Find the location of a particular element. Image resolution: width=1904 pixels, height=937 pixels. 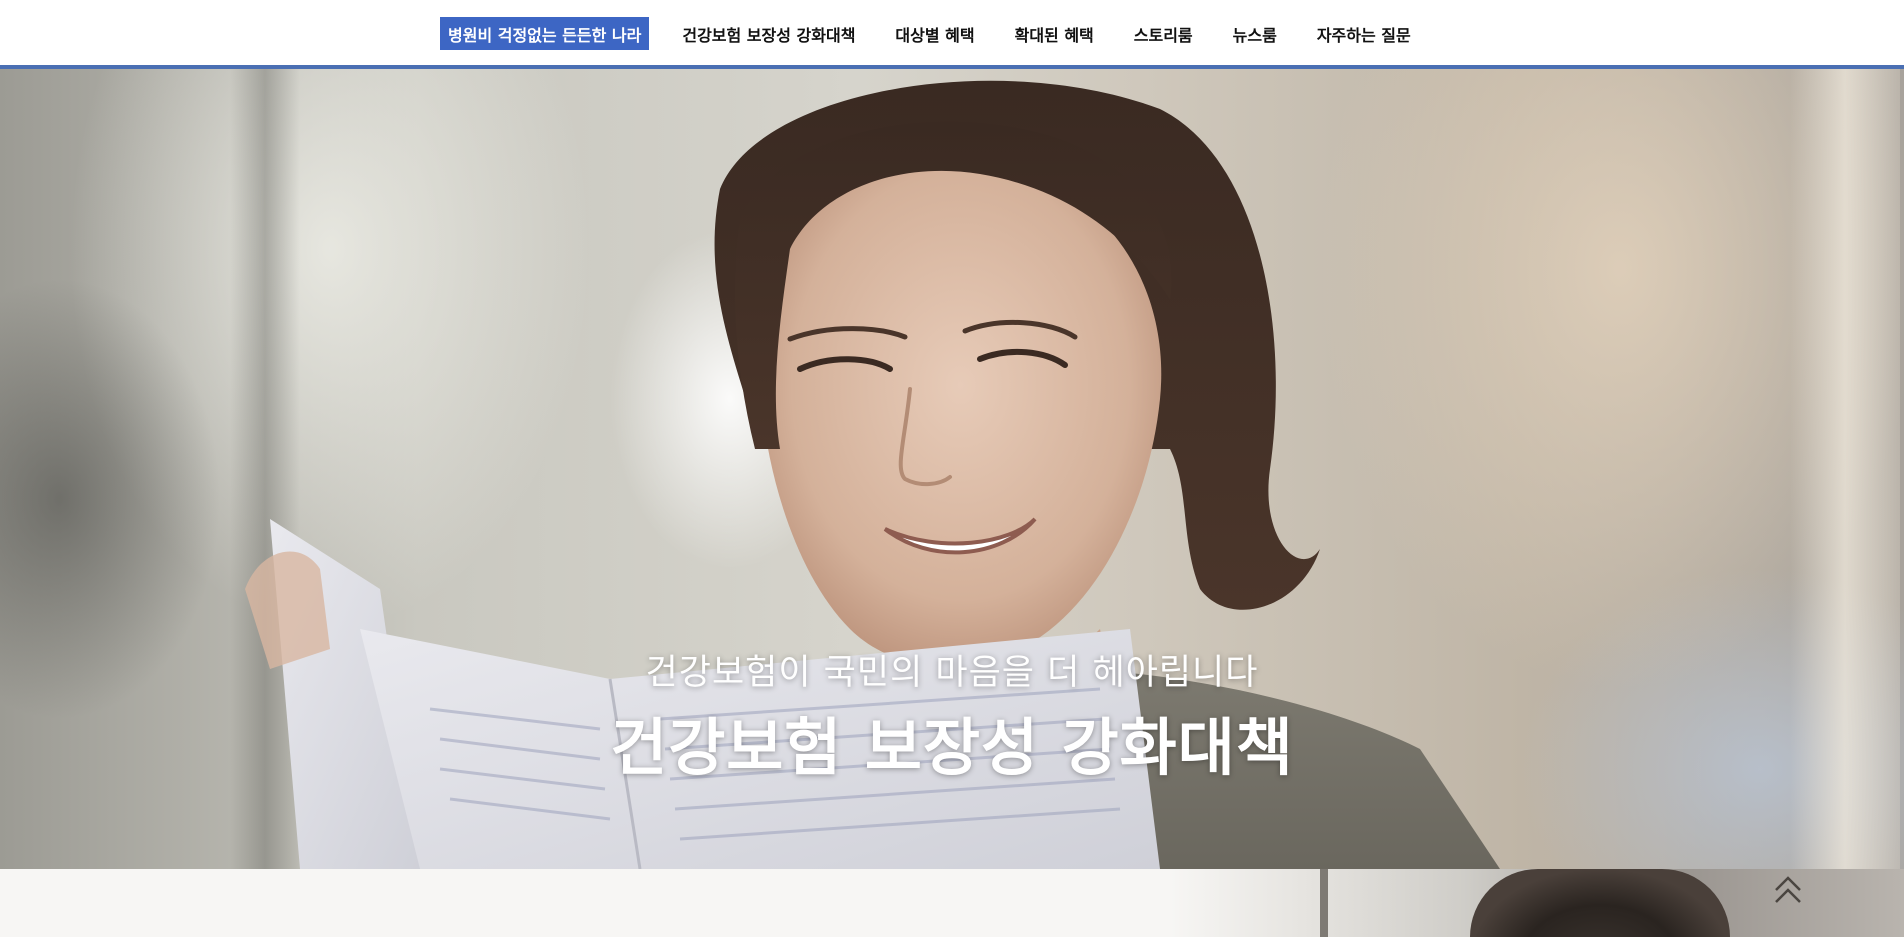

nav-item-coverage-plan: 건강보험 보장성 강화대책 is located at coordinates (768, 33).